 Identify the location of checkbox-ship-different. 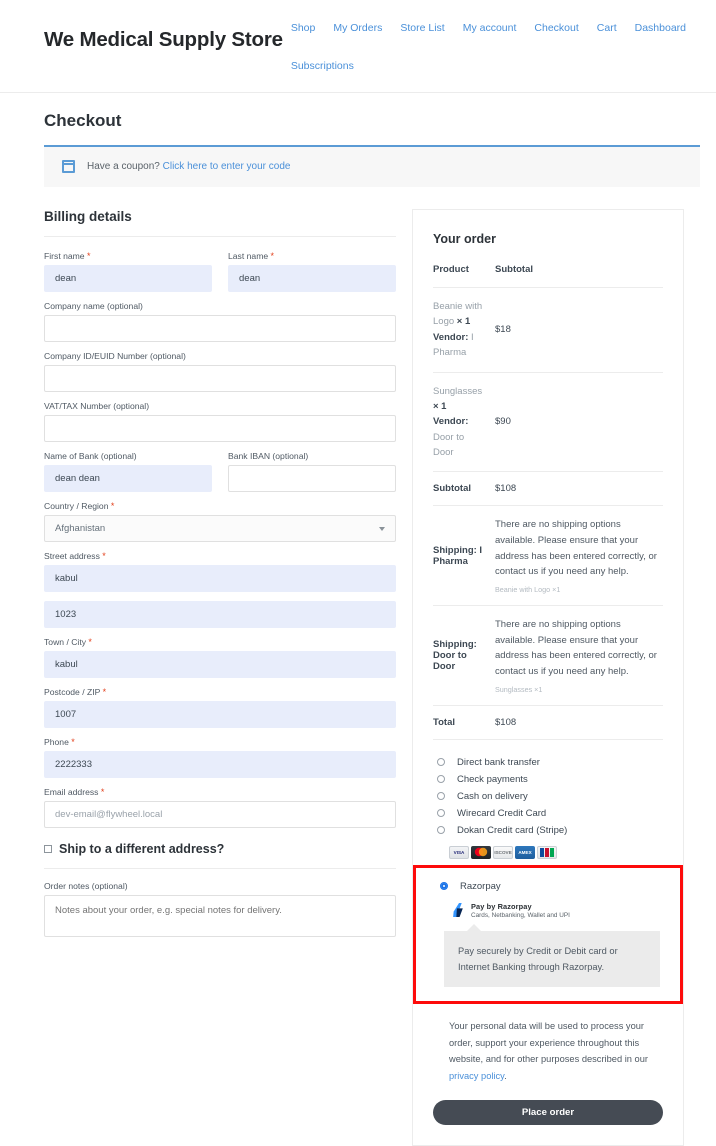
(48, 849).